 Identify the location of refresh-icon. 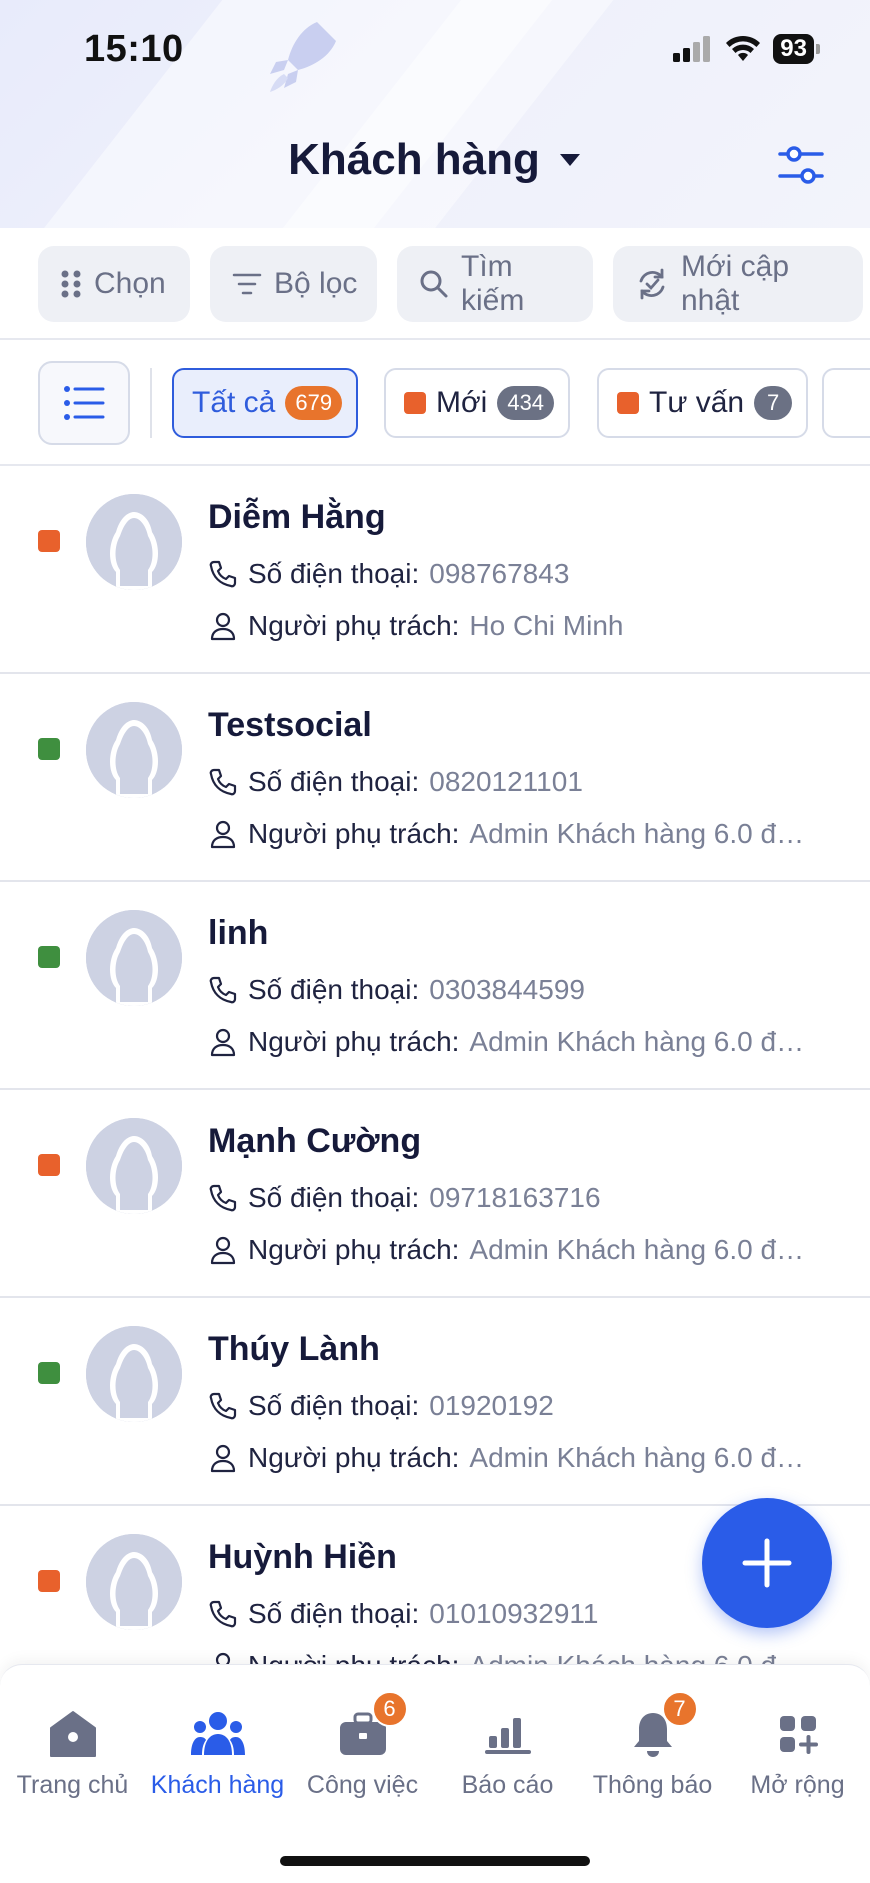
(652, 284).